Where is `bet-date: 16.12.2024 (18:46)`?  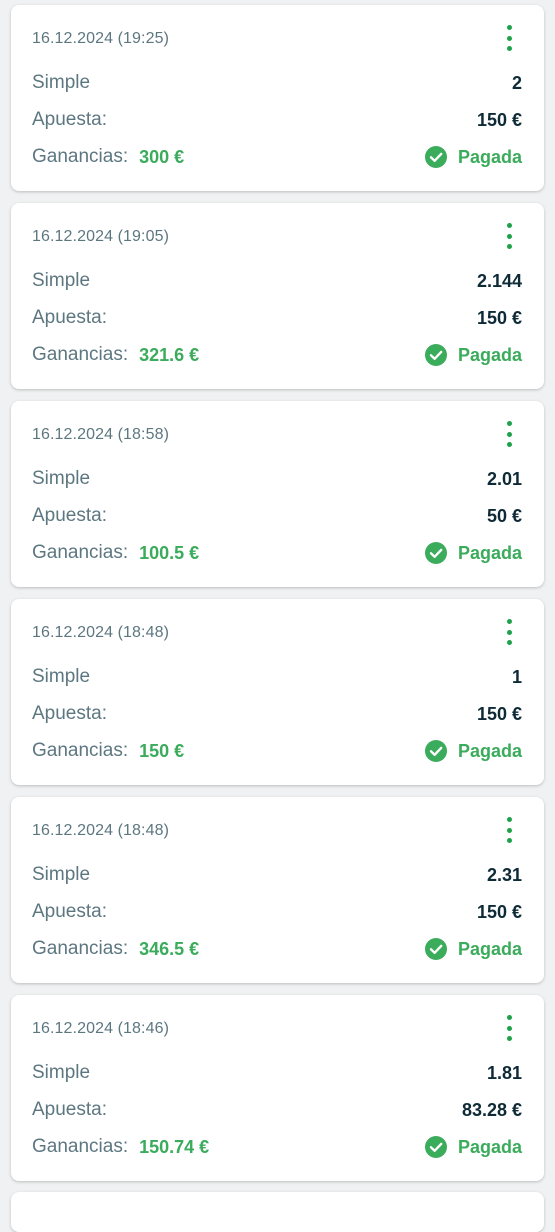 bet-date: 16.12.2024 (18:46) is located at coordinates (101, 1028).